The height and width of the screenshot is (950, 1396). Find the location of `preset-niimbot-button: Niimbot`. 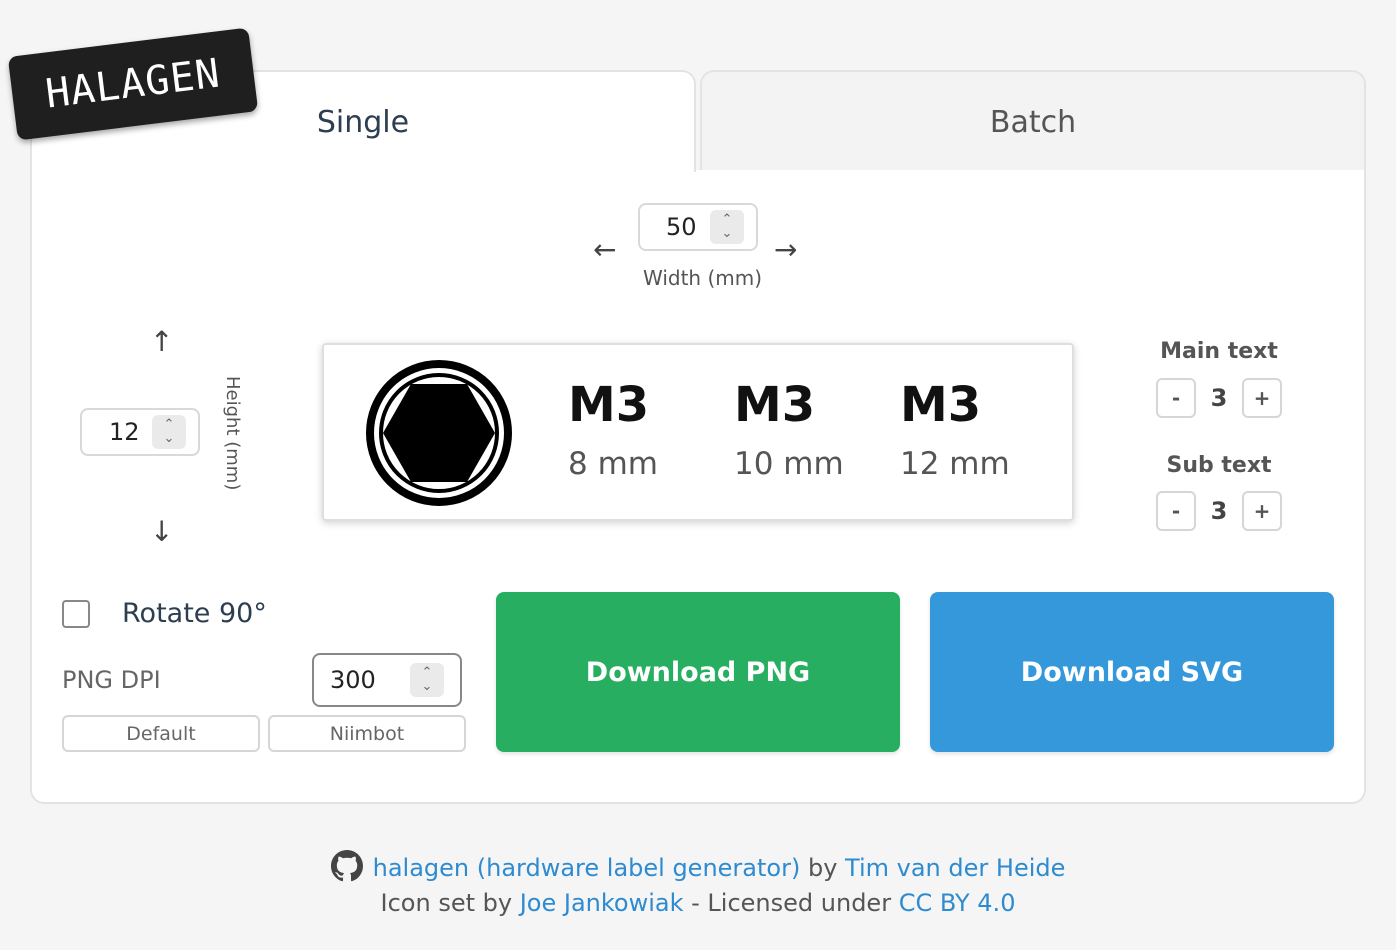

preset-niimbot-button: Niimbot is located at coordinates (367, 733).